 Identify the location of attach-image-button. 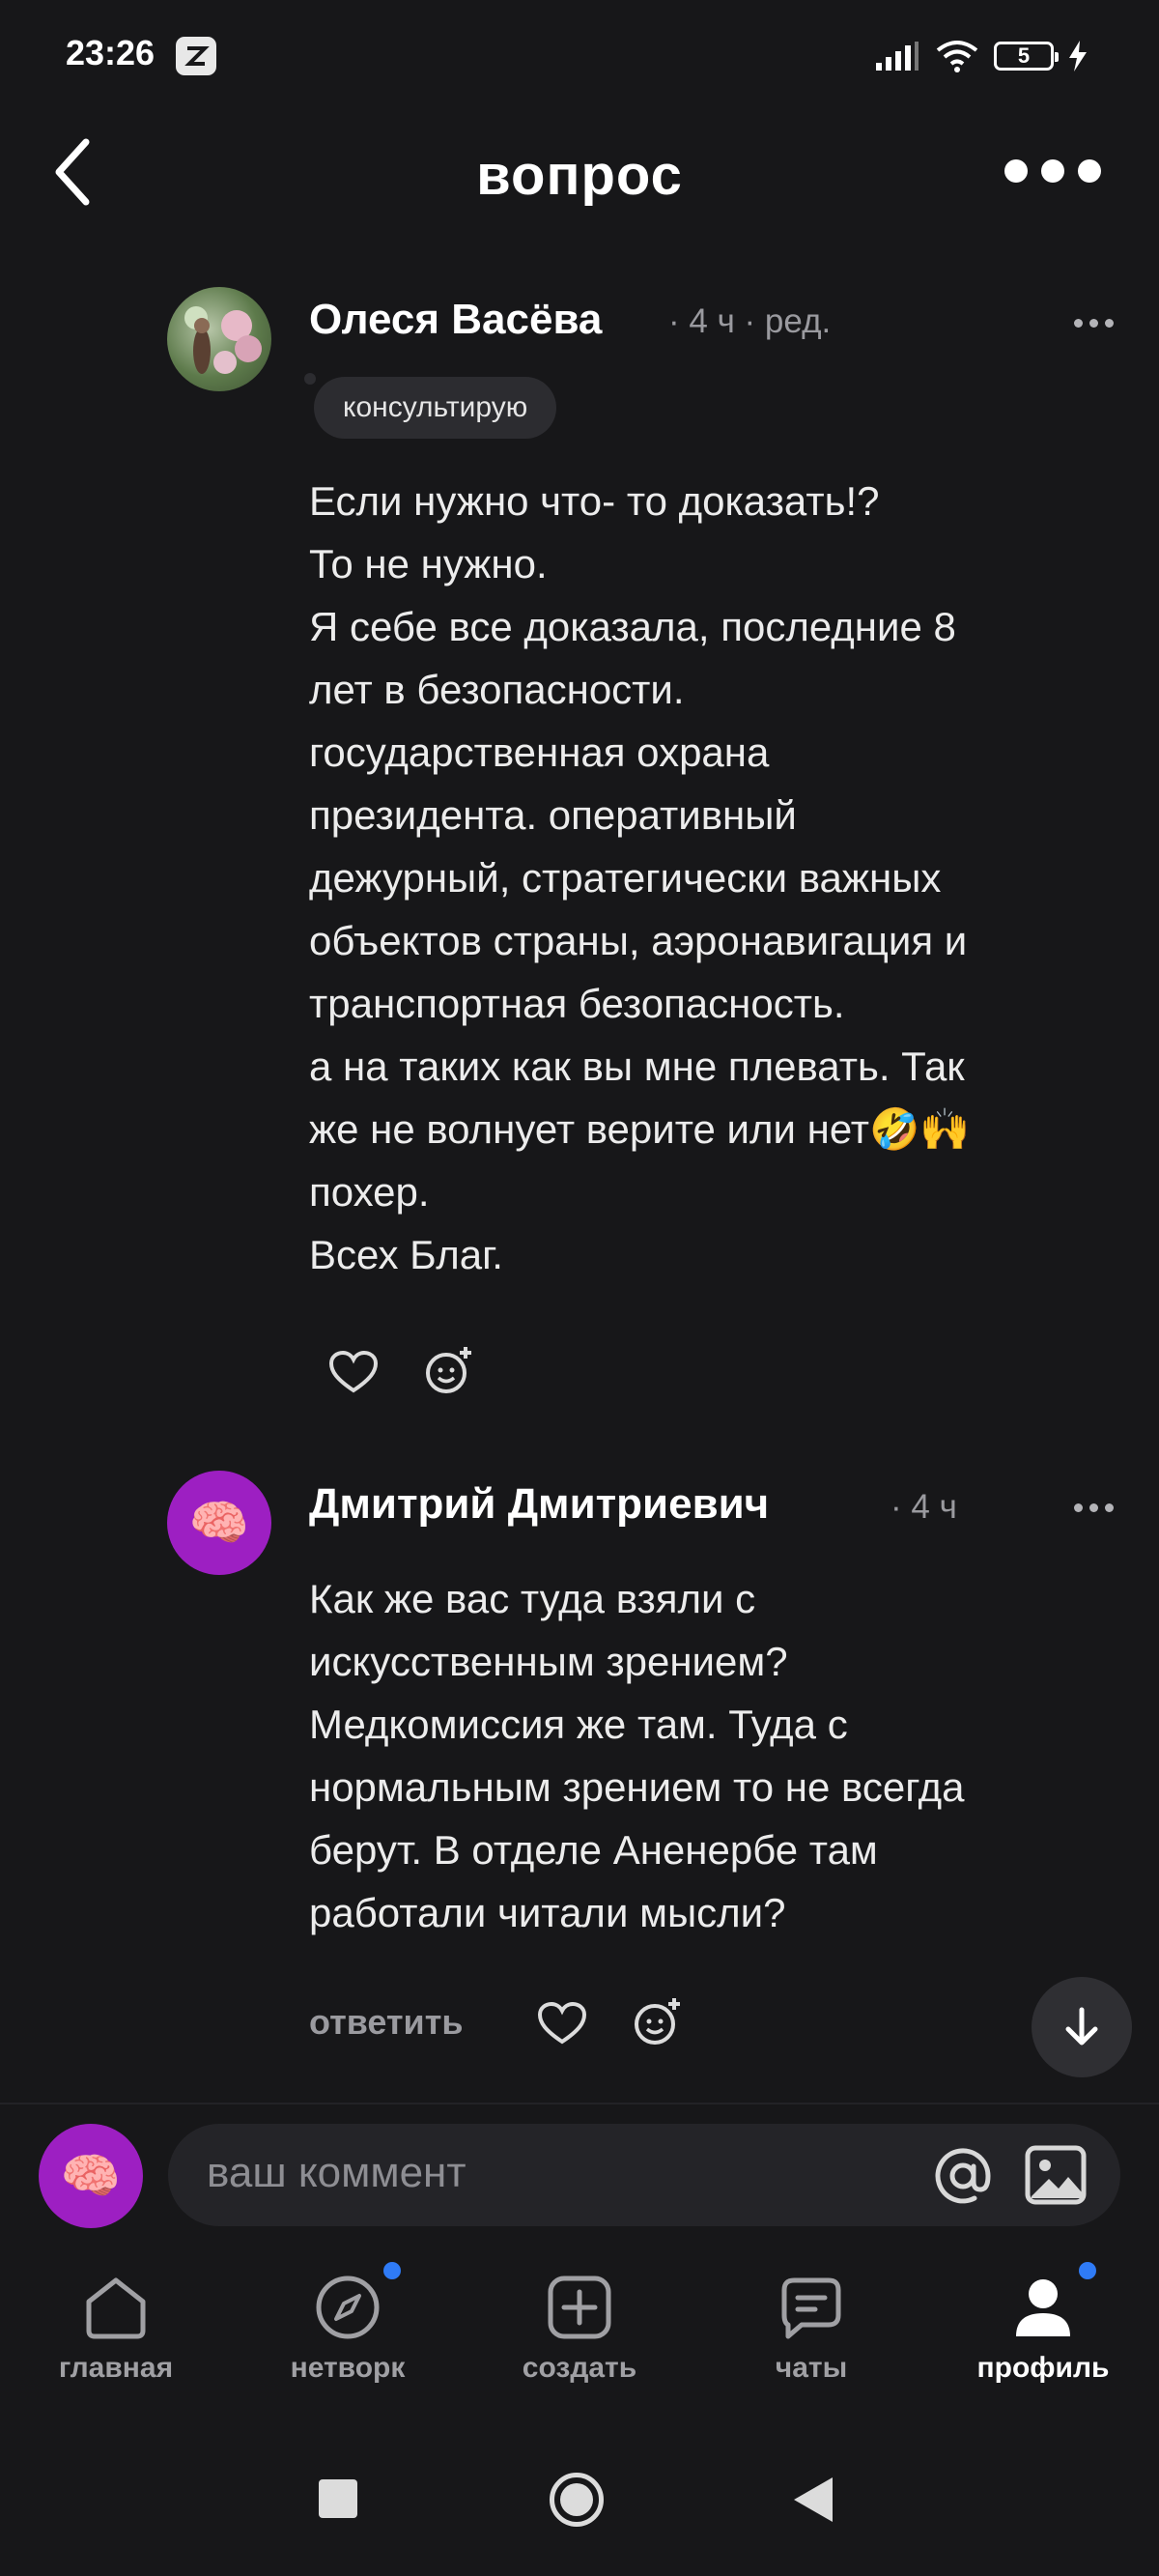
(1055, 2175).